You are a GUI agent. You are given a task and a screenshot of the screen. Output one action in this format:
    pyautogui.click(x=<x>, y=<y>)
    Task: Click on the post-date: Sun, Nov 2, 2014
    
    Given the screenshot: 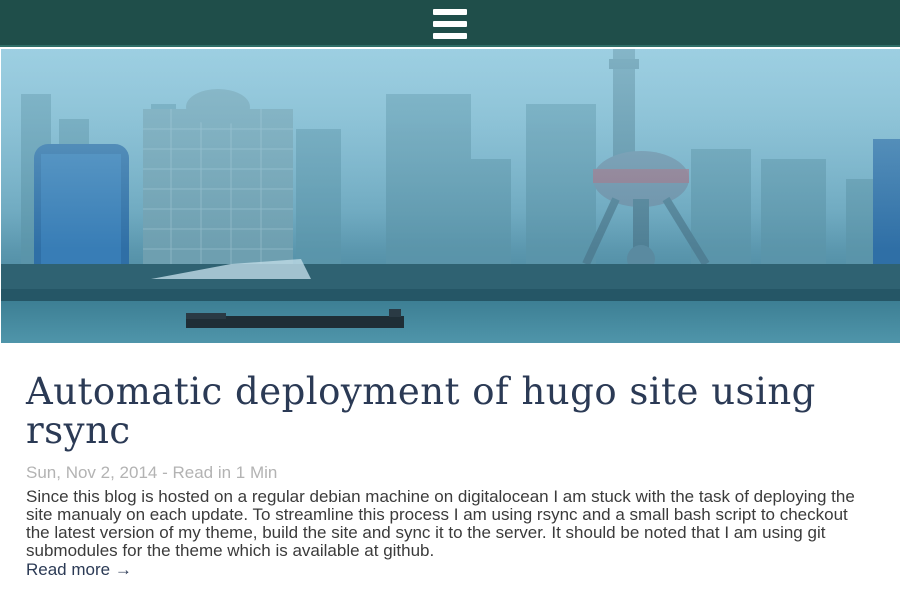 What is the action you would take?
    pyautogui.click(x=92, y=472)
    